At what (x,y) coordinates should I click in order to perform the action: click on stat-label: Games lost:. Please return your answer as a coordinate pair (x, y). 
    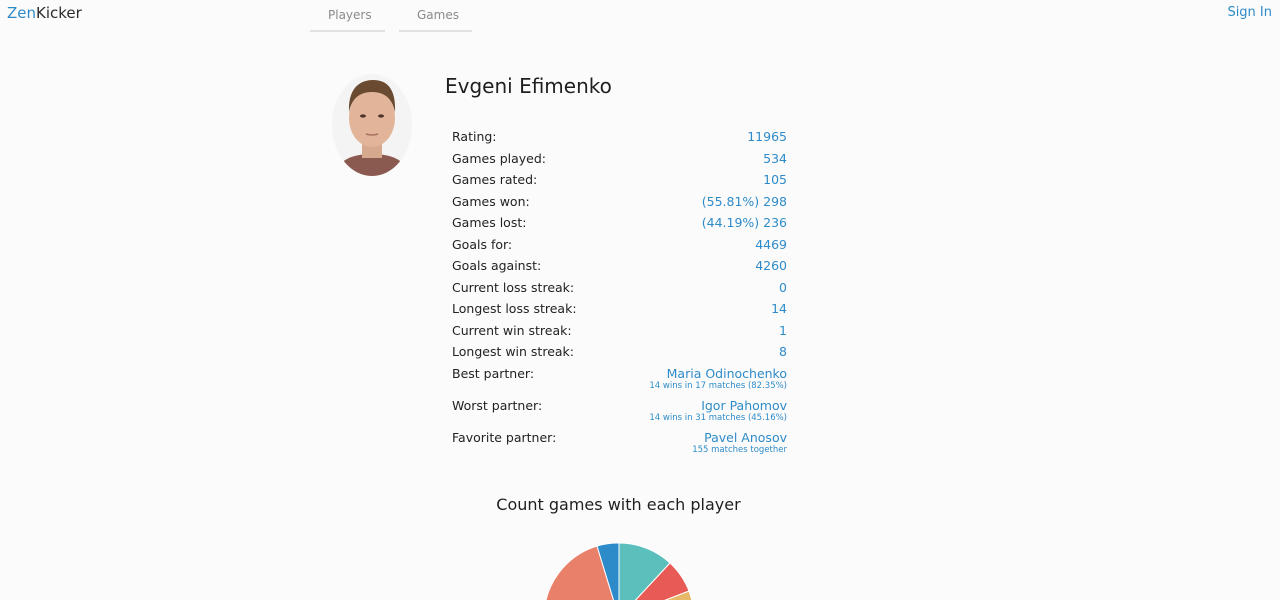
    Looking at the image, I should click on (489, 222).